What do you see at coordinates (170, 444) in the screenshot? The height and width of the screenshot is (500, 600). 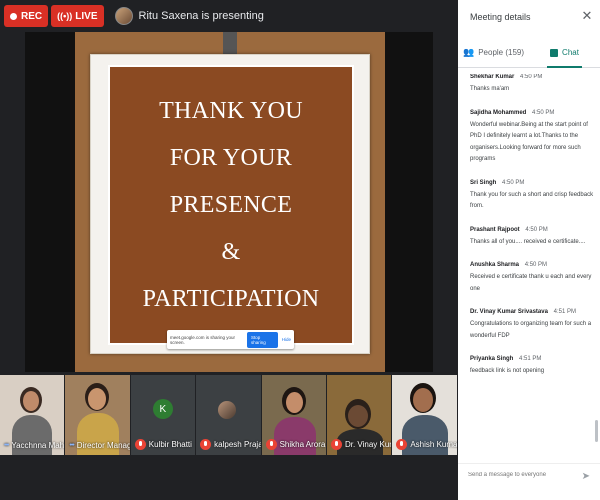 I see `participant-name: Kulbir Bhatti` at bounding box center [170, 444].